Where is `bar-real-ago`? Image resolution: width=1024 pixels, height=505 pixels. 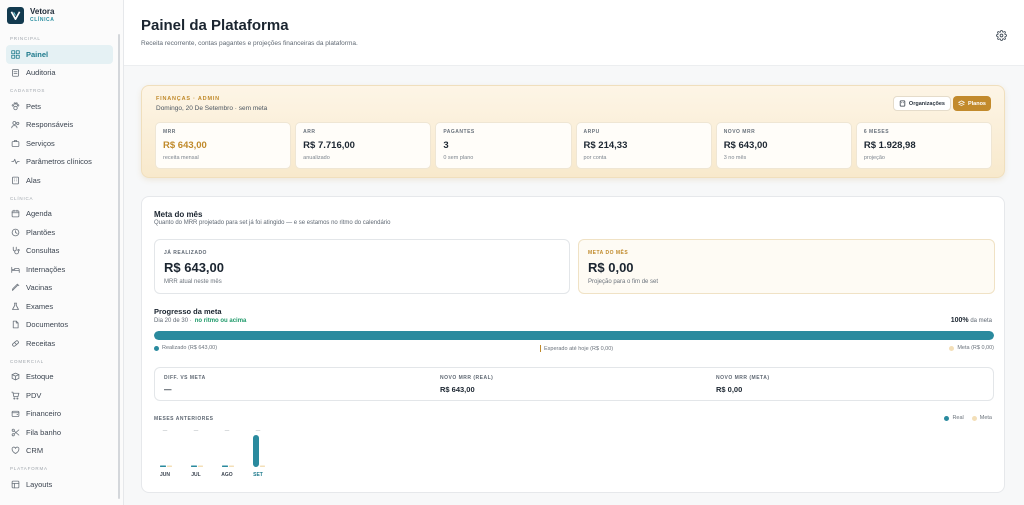 bar-real-ago is located at coordinates (225, 466).